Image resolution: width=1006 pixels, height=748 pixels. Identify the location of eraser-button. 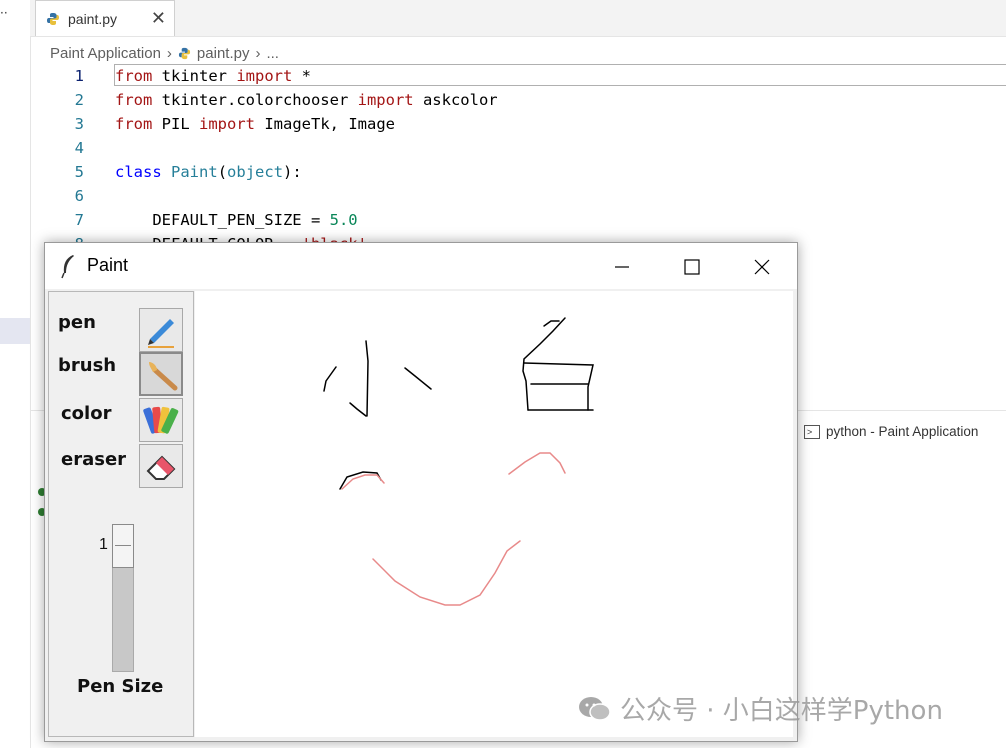
(161, 466).